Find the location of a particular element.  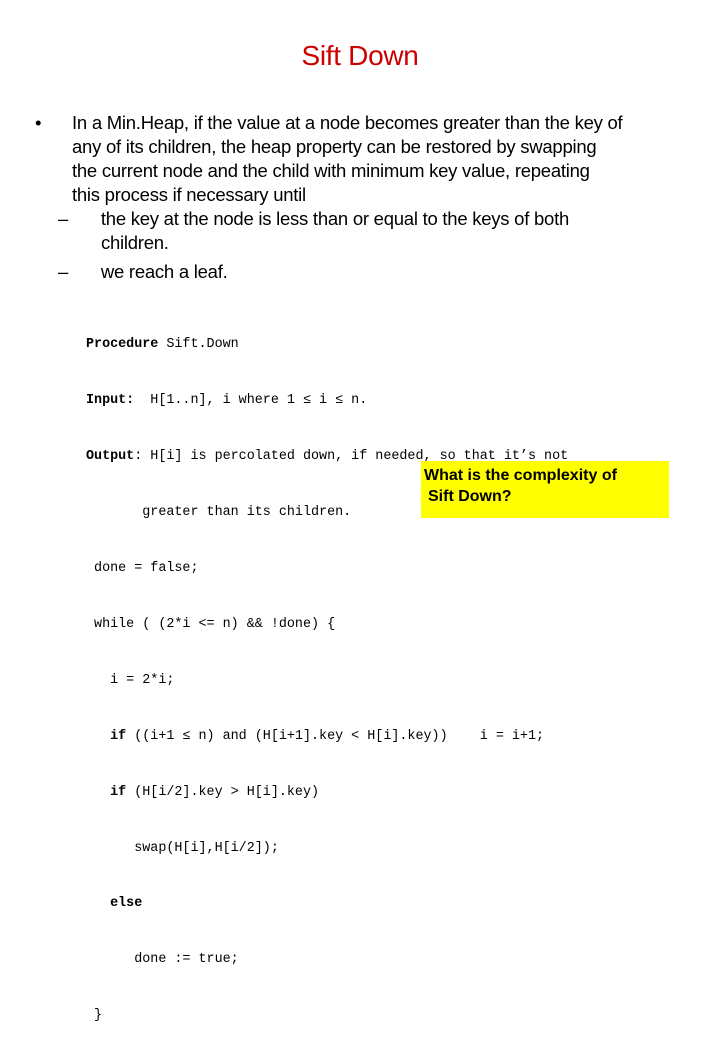

code-line: while ( (2*i <= n) && !done) { is located at coordinates (211, 624).